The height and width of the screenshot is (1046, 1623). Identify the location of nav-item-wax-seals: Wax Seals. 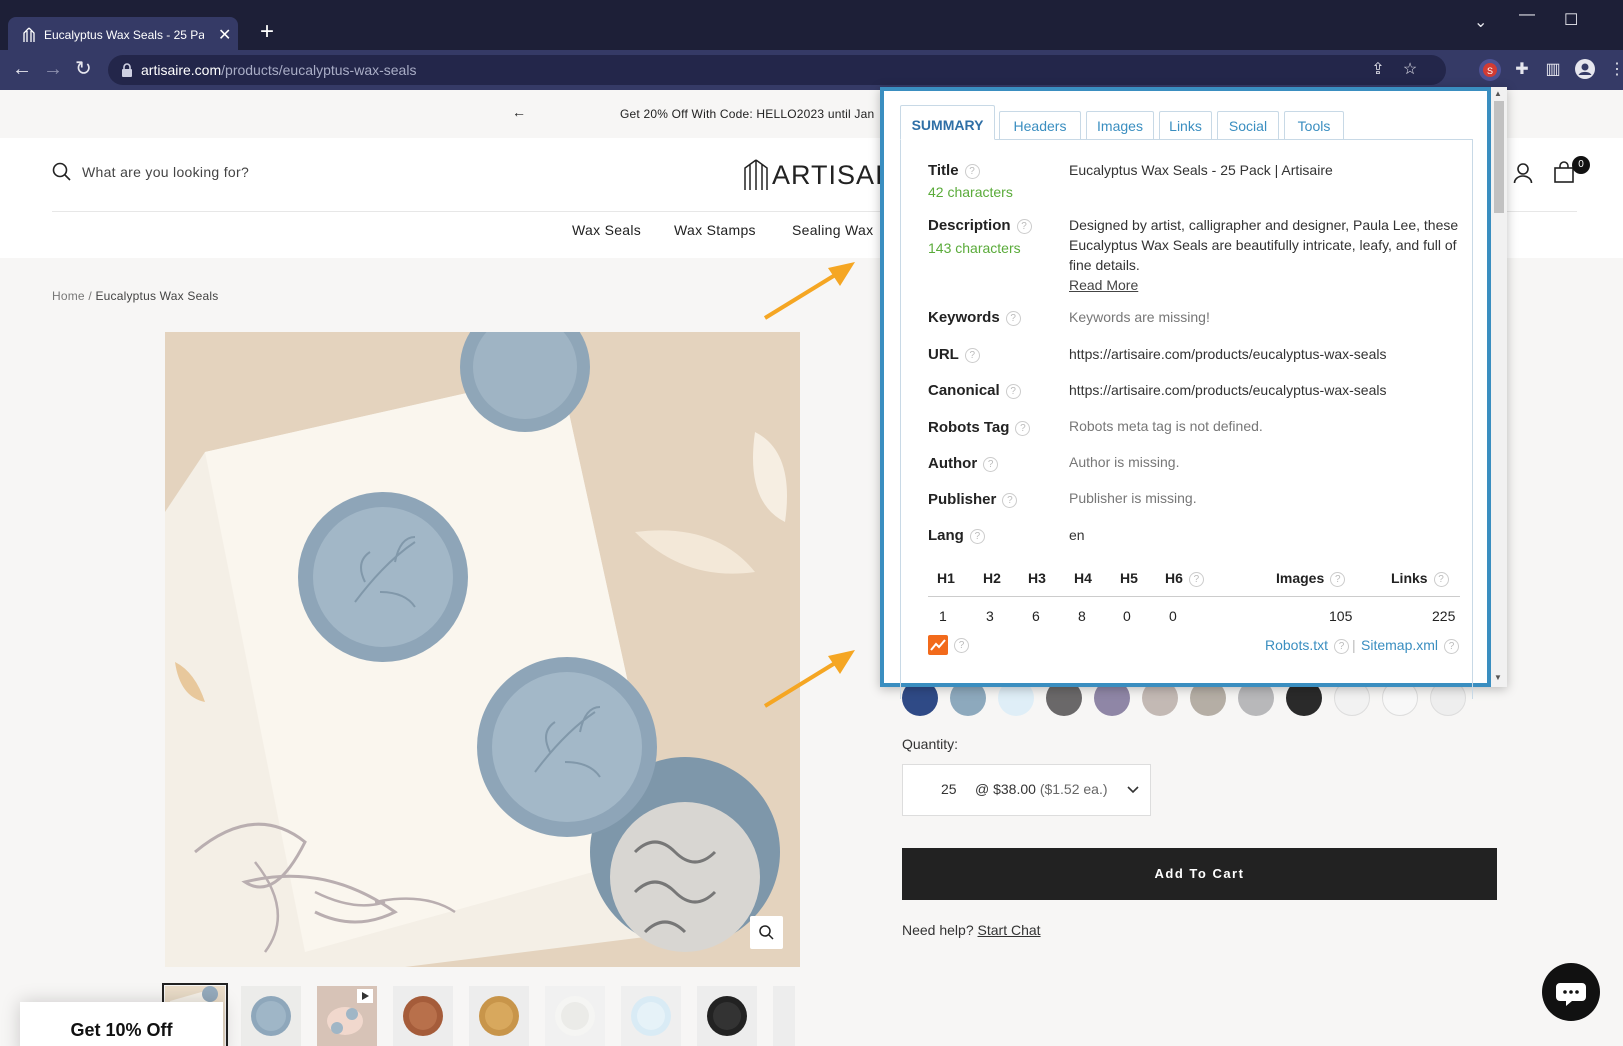
(606, 230).